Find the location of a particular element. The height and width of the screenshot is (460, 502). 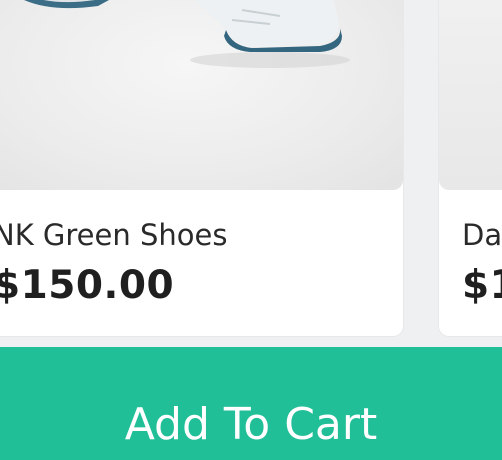

product-price: $150.00 is located at coordinates (87, 285).